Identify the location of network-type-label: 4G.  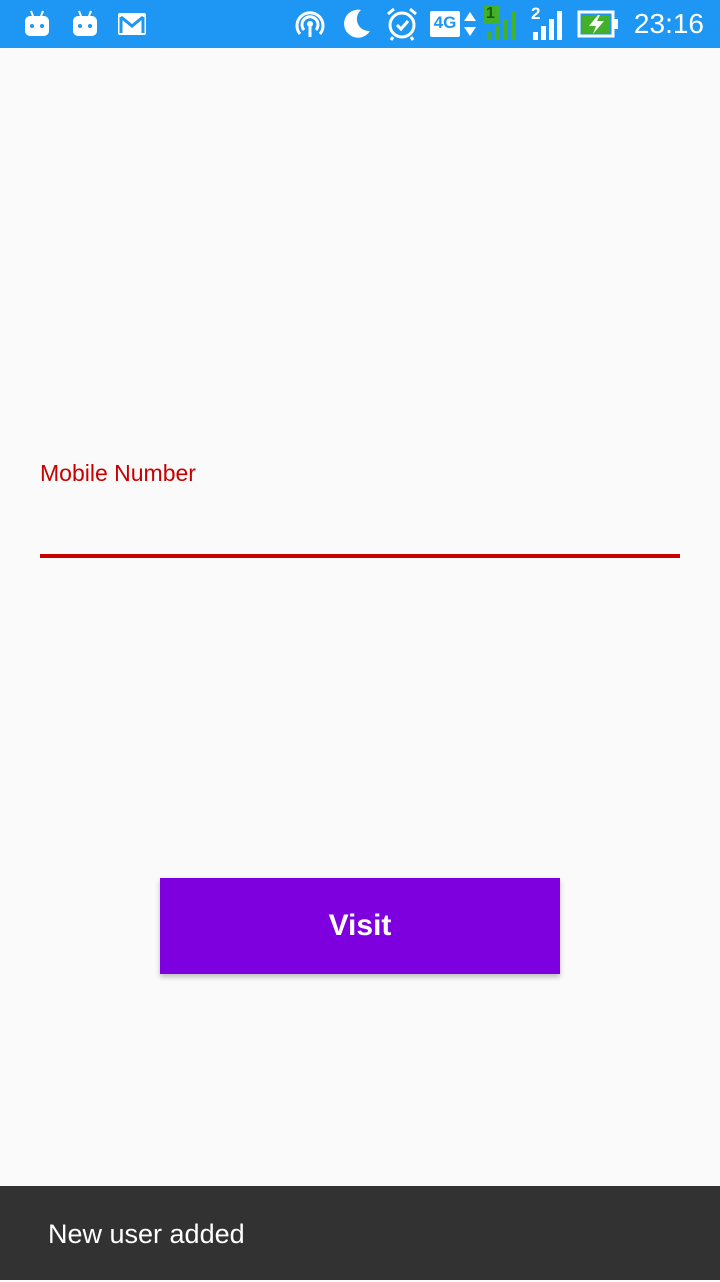
(445, 22).